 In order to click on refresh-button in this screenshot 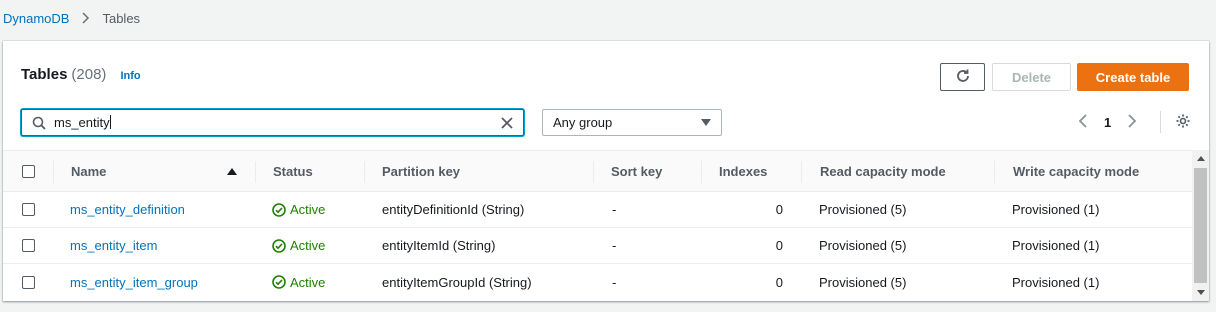, I will do `click(962, 77)`.